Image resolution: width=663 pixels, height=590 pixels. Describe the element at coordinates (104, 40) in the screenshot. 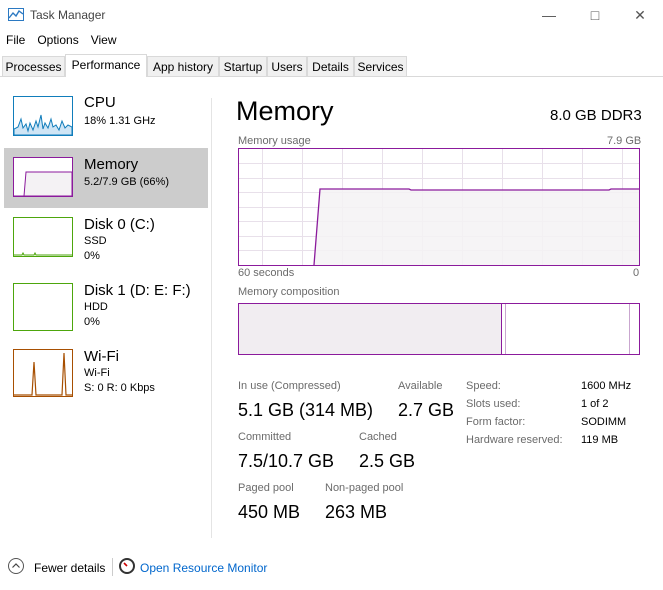

I see `menu-view: View` at that location.